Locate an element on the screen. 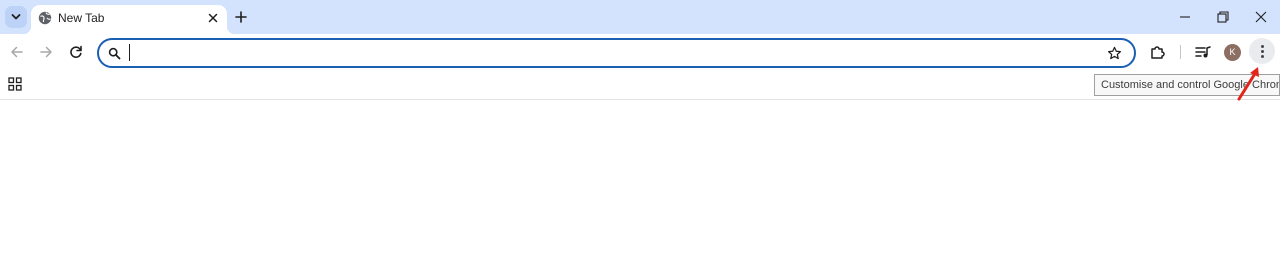 The image size is (1280, 274). profile-avatar: K is located at coordinates (1232, 52).